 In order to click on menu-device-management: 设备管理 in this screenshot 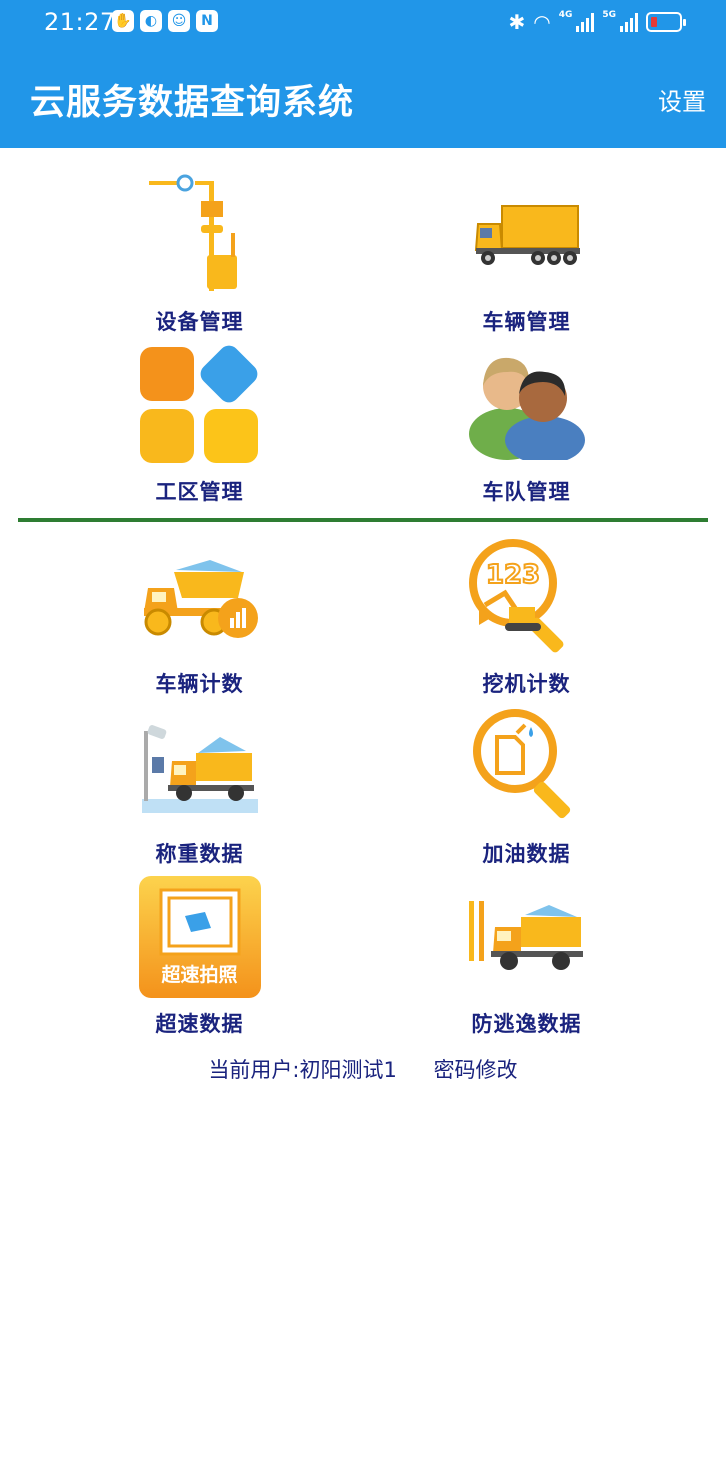, I will do `click(199, 255)`.